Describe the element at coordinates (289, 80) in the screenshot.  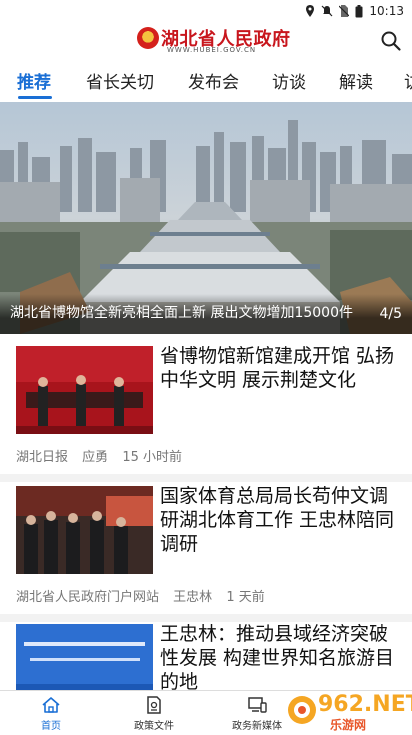
I see `tab-interview: 访谈` at that location.